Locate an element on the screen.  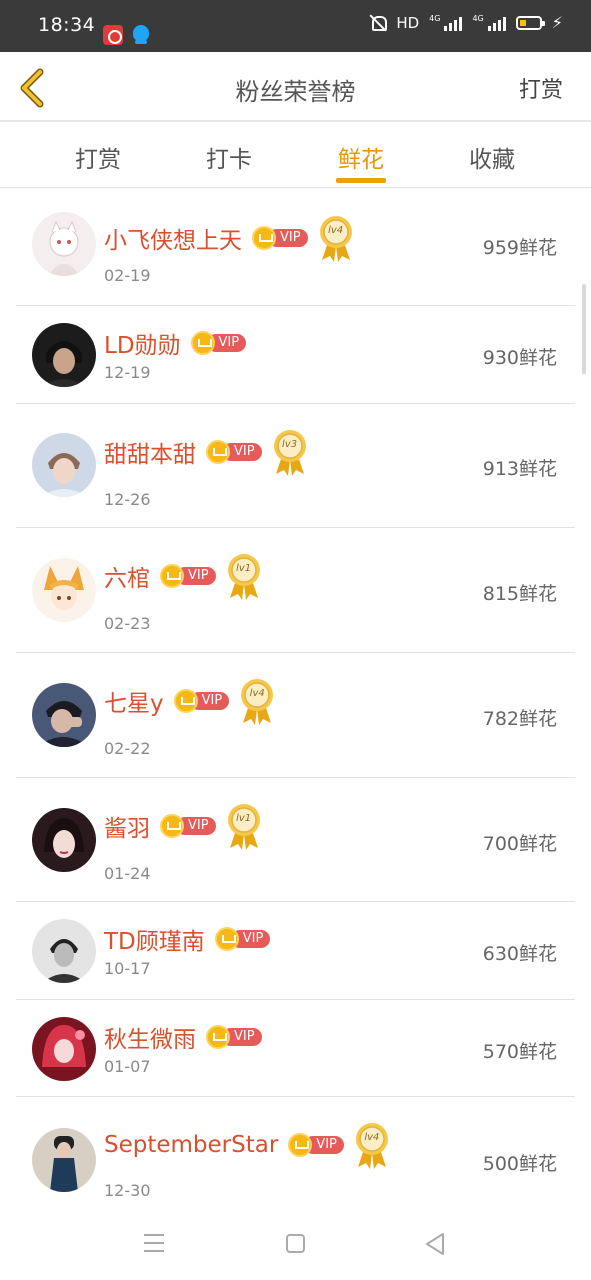
list-item: 甜甜本甜 VIP lv3 12-26 913鲜花 is located at coordinates (295, 466).